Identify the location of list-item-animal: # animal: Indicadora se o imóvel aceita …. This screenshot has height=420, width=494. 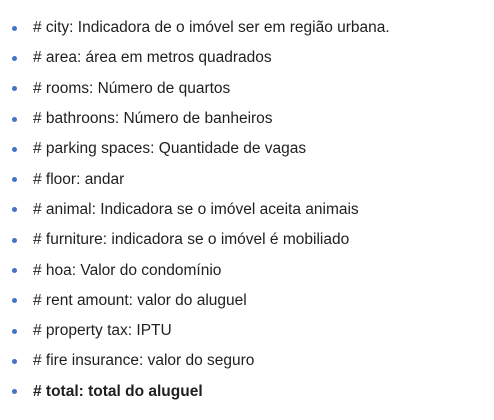
(201, 210).